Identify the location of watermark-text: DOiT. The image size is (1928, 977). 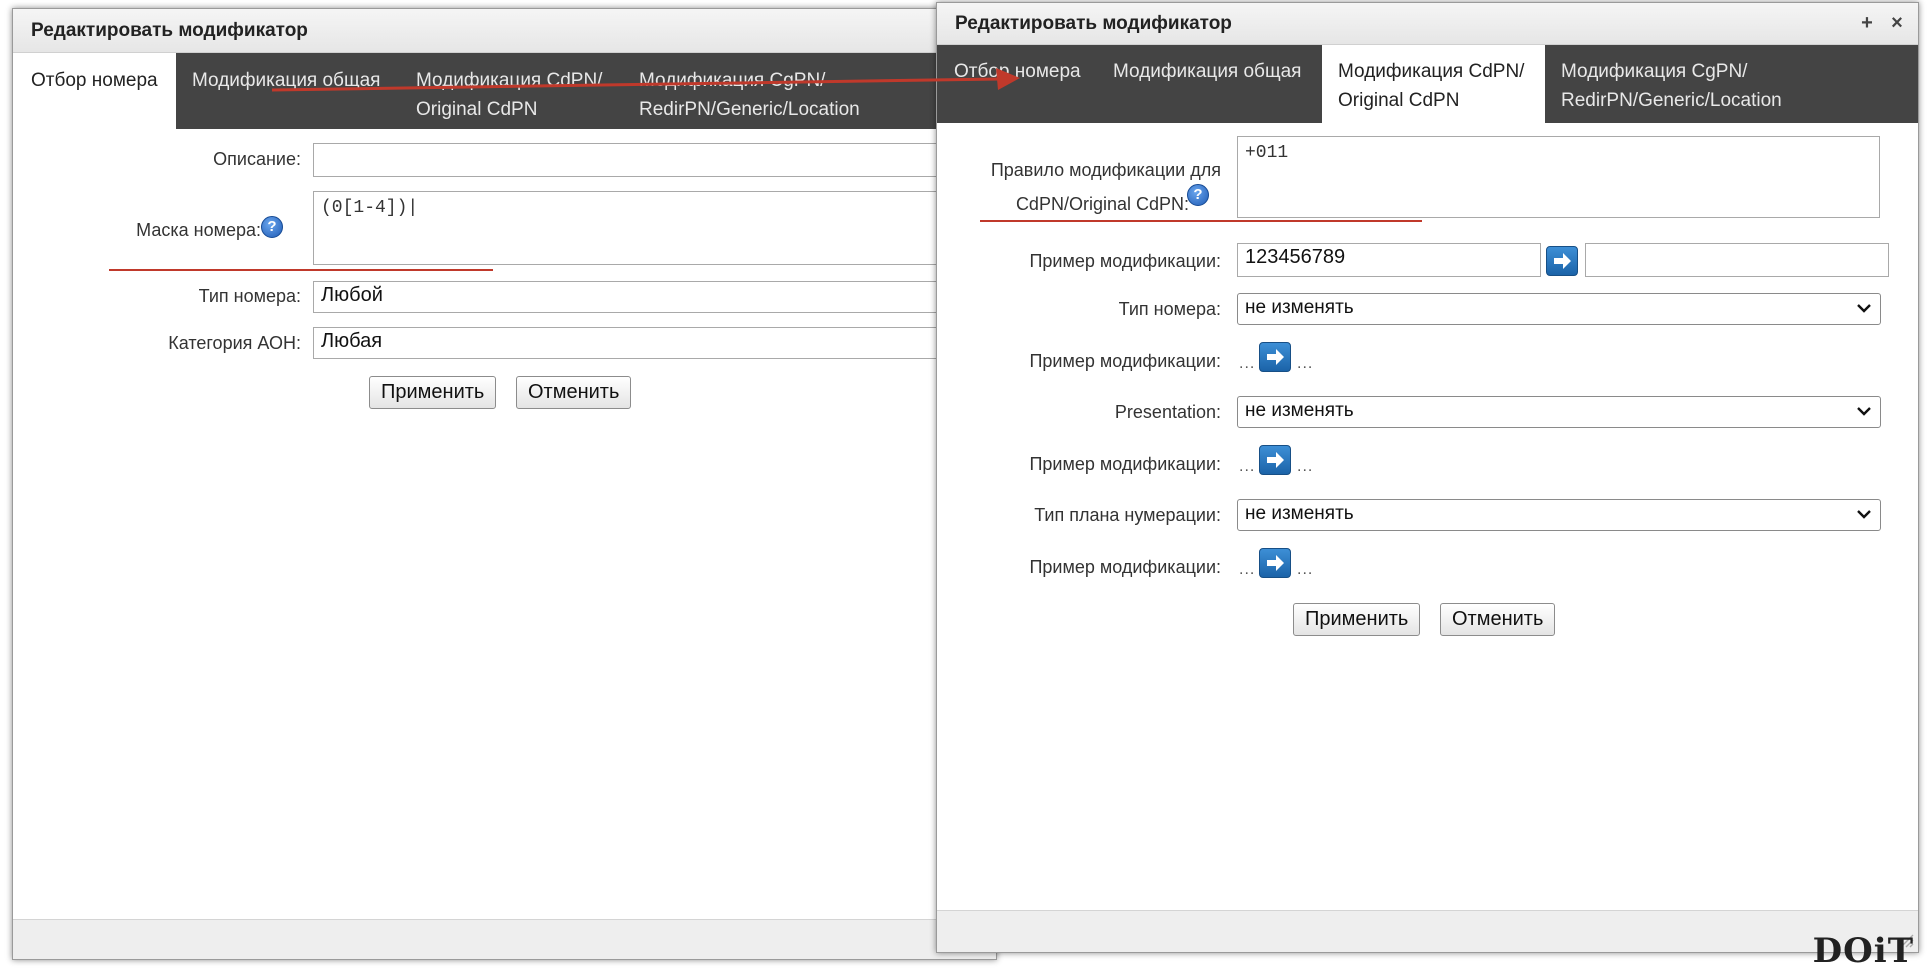
(1863, 951).